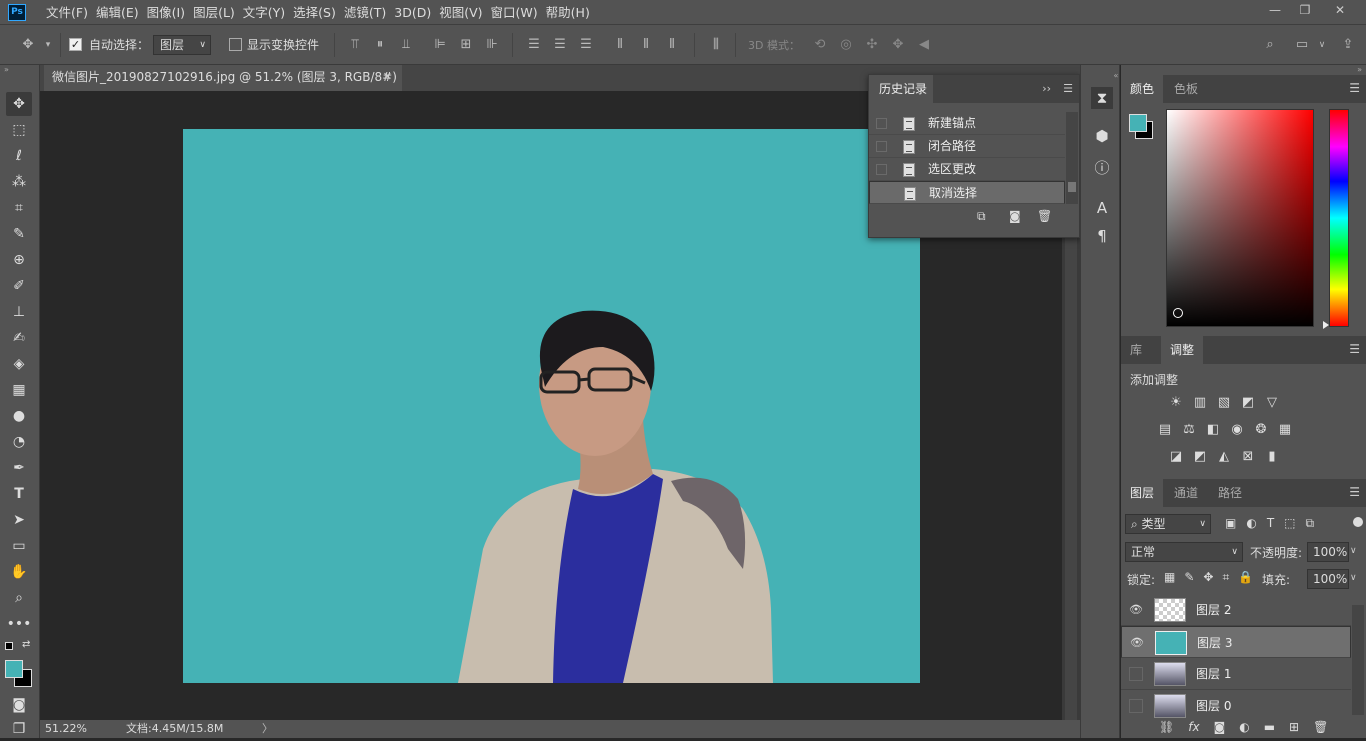 This screenshot has height=741, width=1366. Describe the element at coordinates (1213, 430) in the screenshot. I see `black-white-icon: ◧` at that location.